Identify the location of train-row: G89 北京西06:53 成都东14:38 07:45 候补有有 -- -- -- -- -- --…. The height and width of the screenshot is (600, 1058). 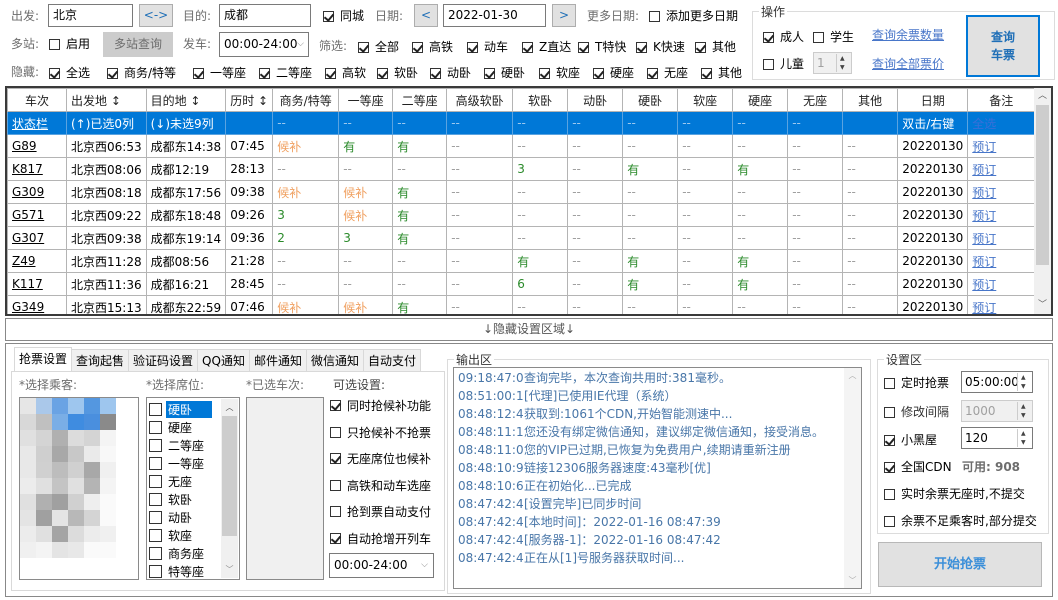
(521, 146).